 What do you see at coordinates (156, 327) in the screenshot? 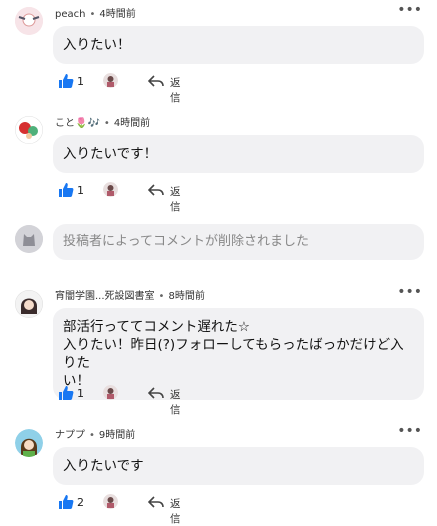
I see `comment-text-line: 部活行っててコメント遅れた☆` at bounding box center [156, 327].